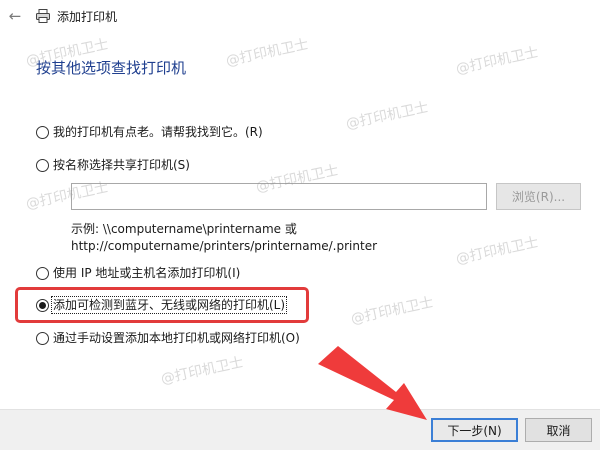 This screenshot has height=450, width=600. I want to click on radio-old-printer, so click(42, 132).